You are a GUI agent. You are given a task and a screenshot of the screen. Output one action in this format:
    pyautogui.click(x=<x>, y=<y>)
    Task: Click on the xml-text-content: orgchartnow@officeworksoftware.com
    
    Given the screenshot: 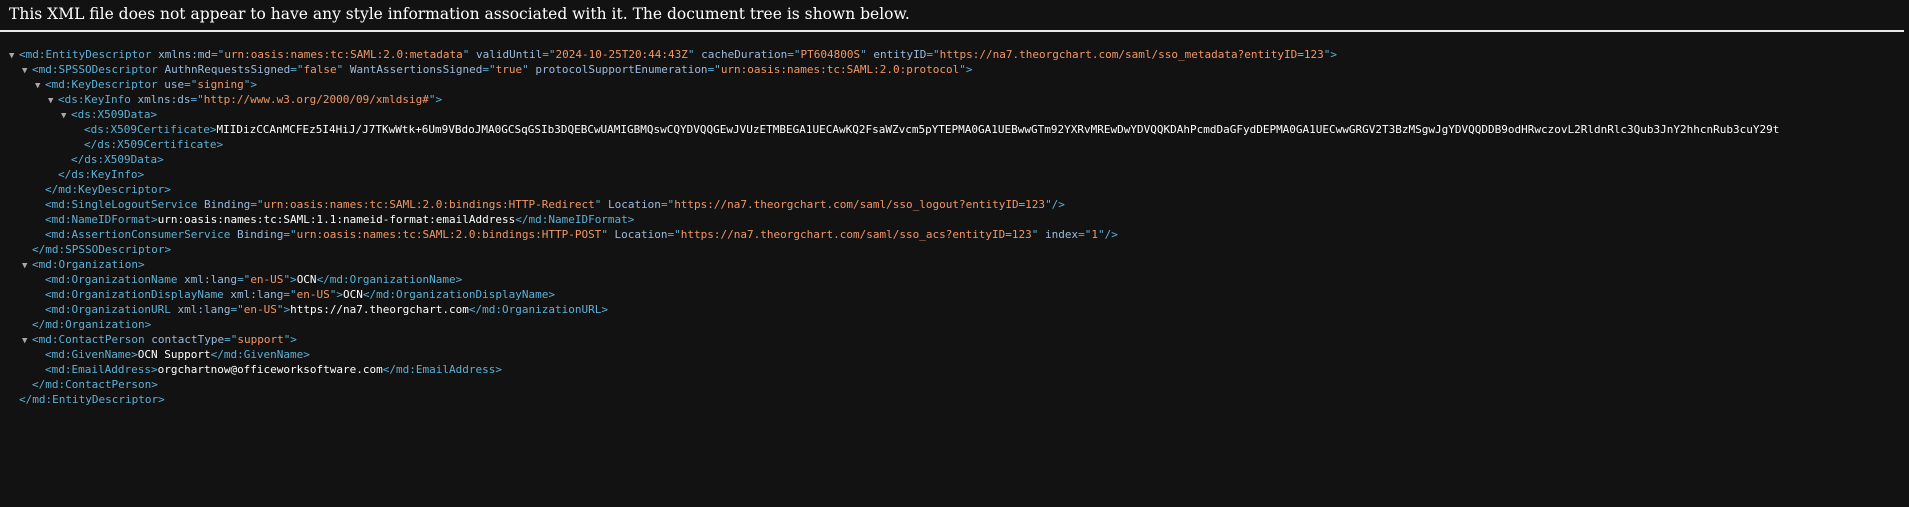 What is the action you would take?
    pyautogui.click(x=270, y=369)
    